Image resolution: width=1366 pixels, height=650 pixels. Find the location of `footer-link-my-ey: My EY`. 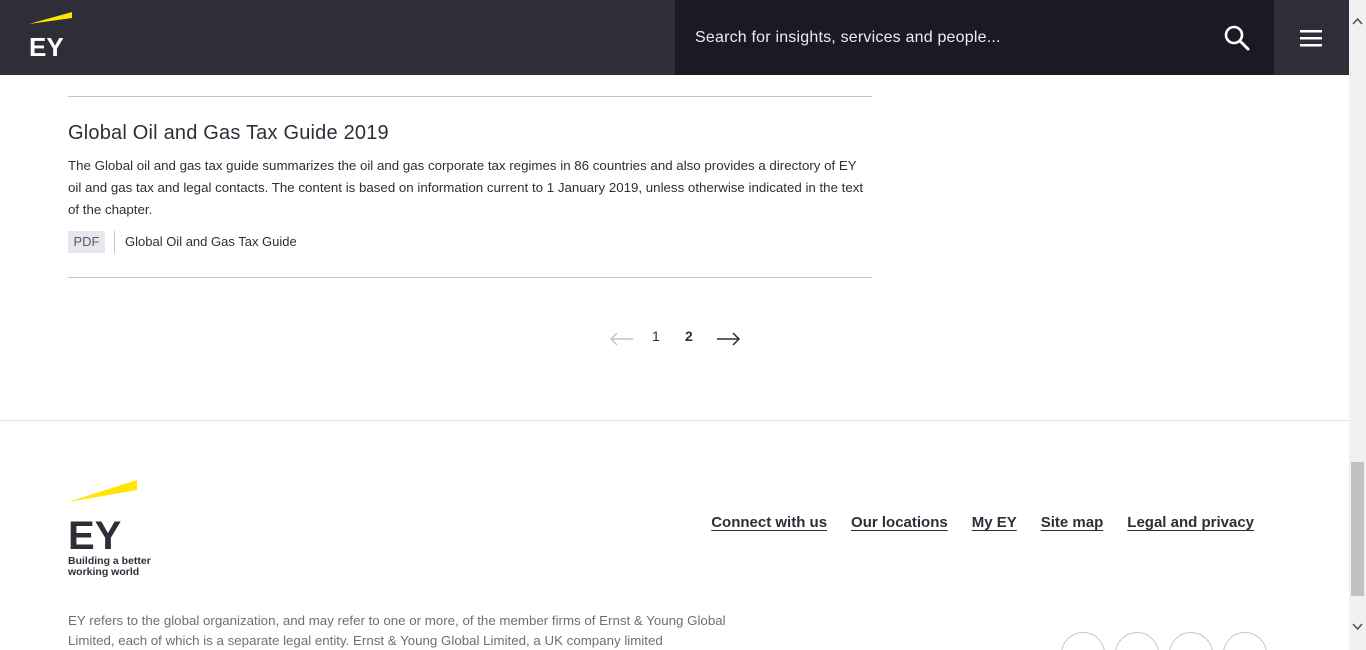

footer-link-my-ey: My EY is located at coordinates (994, 522).